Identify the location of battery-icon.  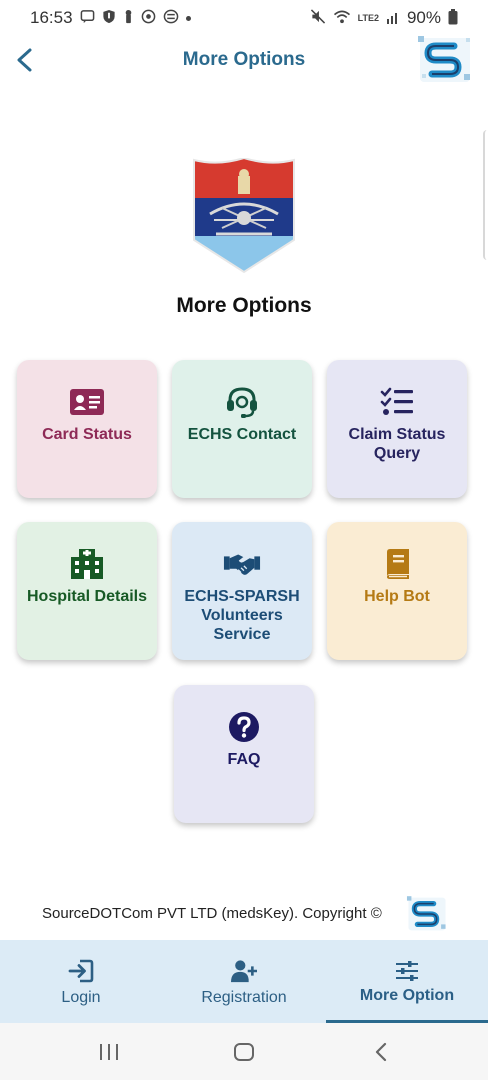
(453, 18).